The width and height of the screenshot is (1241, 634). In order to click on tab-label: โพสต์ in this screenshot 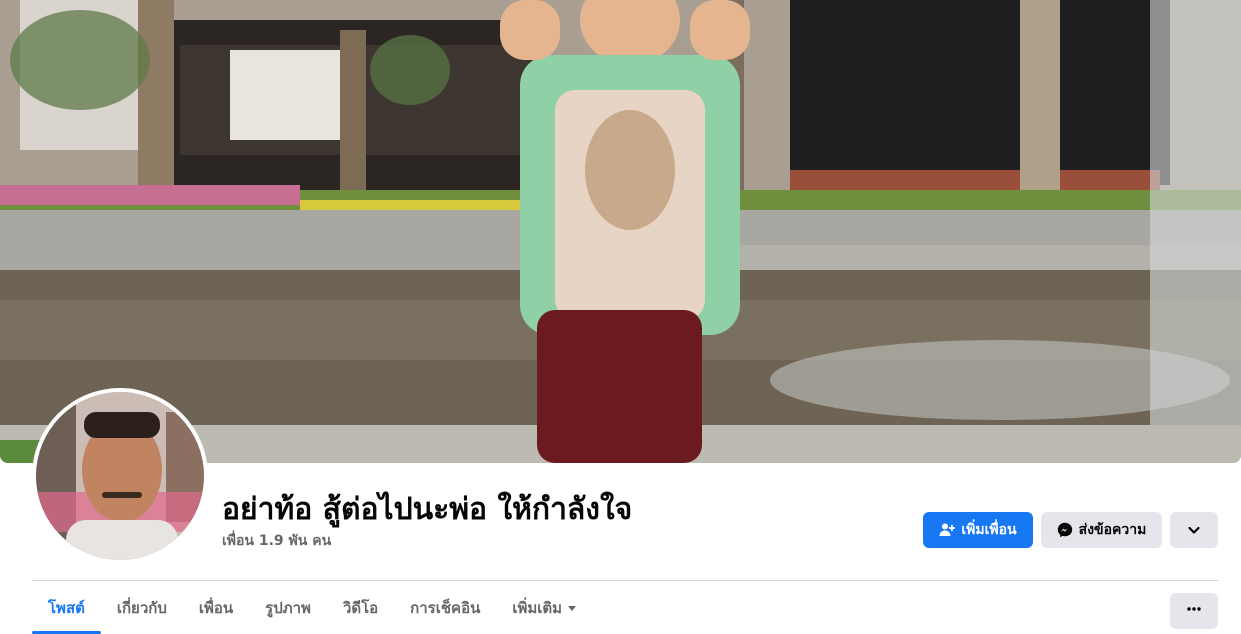, I will do `click(66, 607)`.